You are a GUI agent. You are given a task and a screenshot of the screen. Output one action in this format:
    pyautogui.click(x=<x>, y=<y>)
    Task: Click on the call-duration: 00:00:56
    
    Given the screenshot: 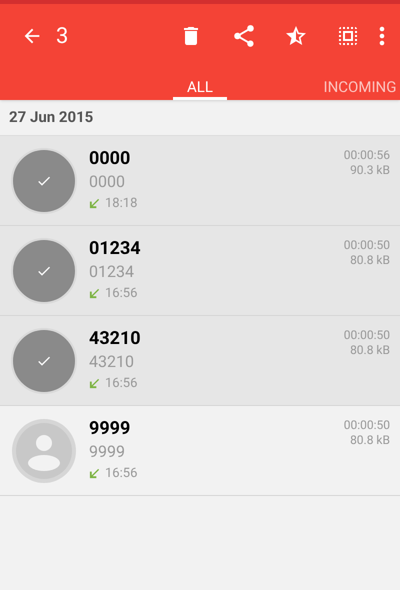 What is the action you would take?
    pyautogui.click(x=367, y=155)
    